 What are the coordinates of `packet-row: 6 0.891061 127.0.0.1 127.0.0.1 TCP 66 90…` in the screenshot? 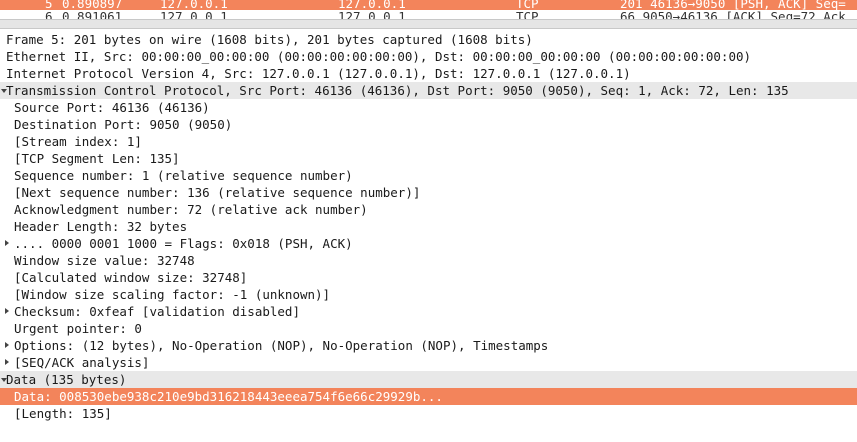 It's located at (428, 14).